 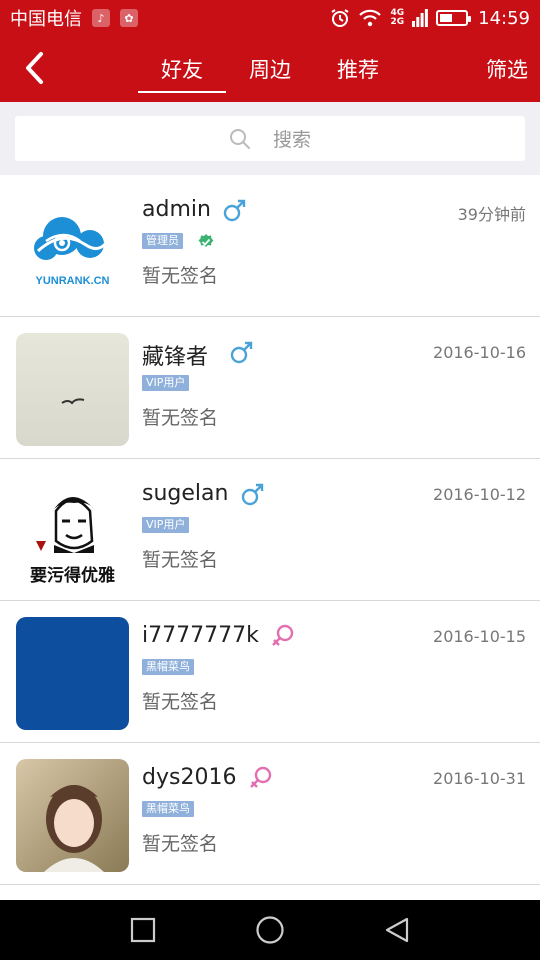 I want to click on tab-label: 推荐, so click(x=358, y=70).